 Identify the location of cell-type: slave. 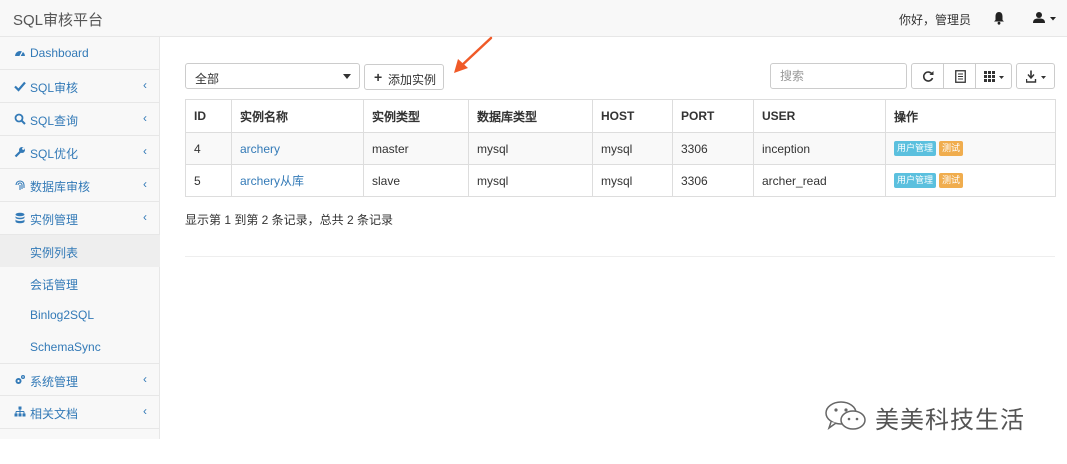
(416, 180).